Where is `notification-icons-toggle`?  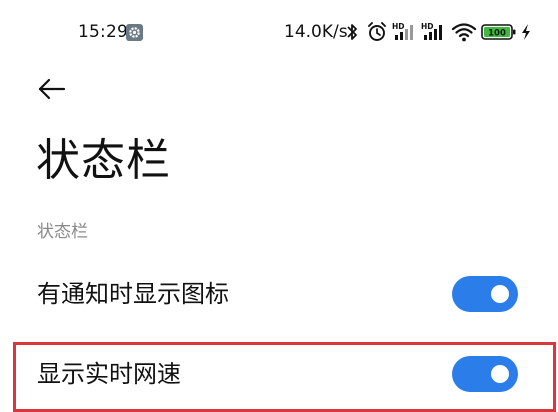 notification-icons-toggle is located at coordinates (485, 294).